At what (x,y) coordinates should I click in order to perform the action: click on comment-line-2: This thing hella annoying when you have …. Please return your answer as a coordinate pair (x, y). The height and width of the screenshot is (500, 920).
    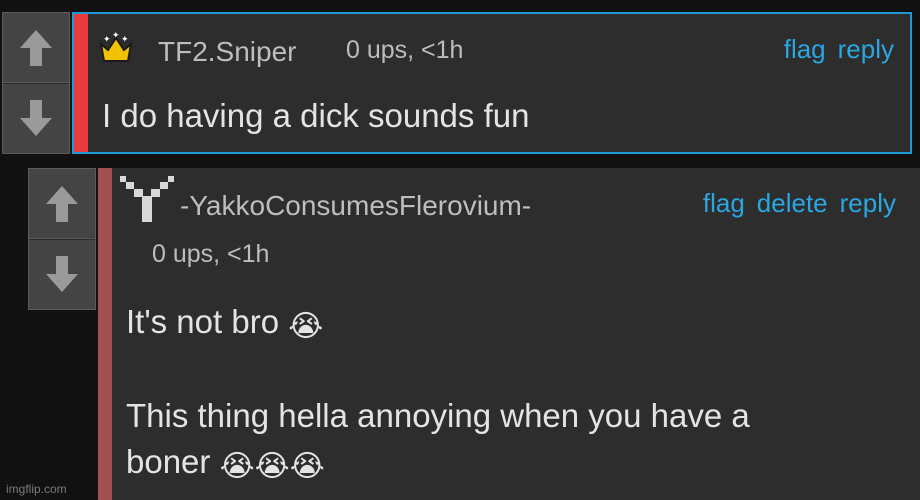
    Looking at the image, I should click on (438, 415).